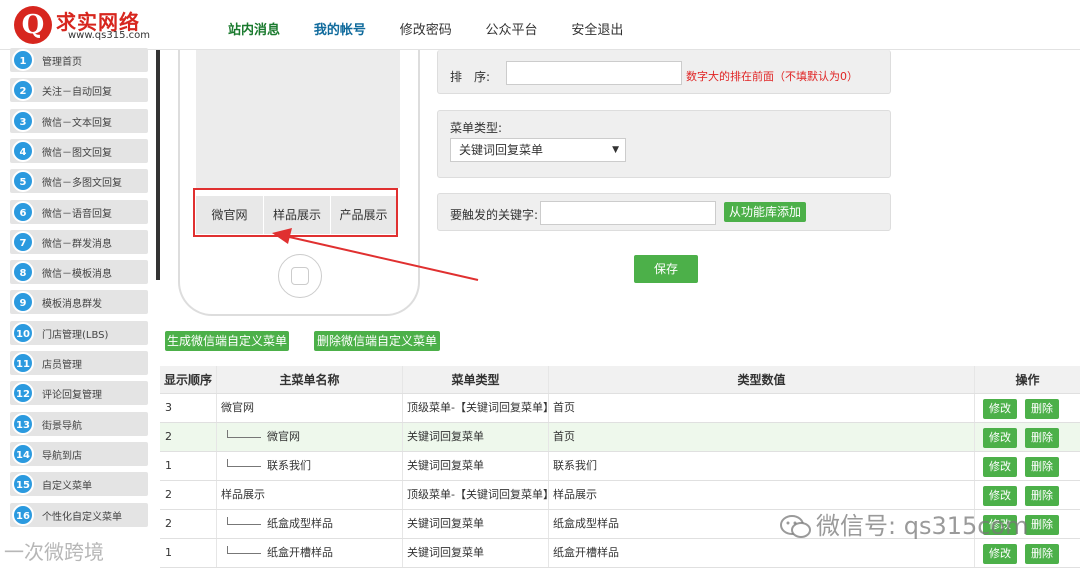 Image resolution: width=1080 pixels, height=571 pixels. Describe the element at coordinates (23, 393) in the screenshot. I see `sidebar-item-number: 12` at that location.